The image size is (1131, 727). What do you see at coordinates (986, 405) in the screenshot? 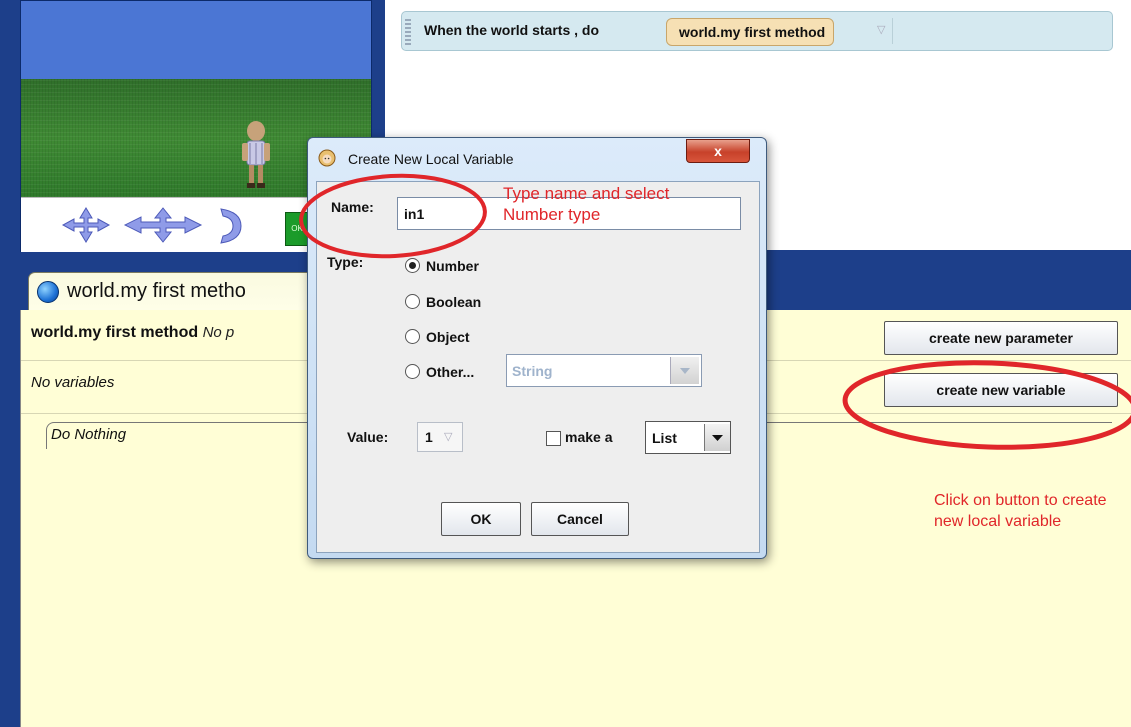
I see `annotation-circle-create-variable` at bounding box center [986, 405].